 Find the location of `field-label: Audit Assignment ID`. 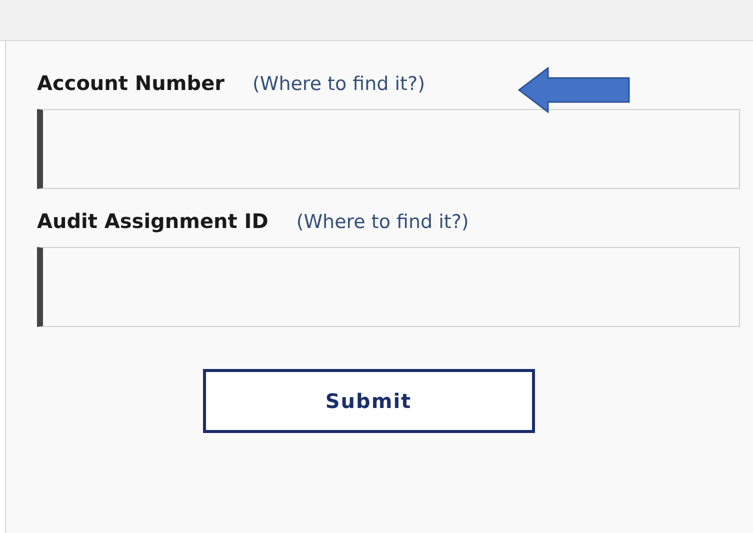

field-label: Audit Assignment ID is located at coordinates (152, 221).